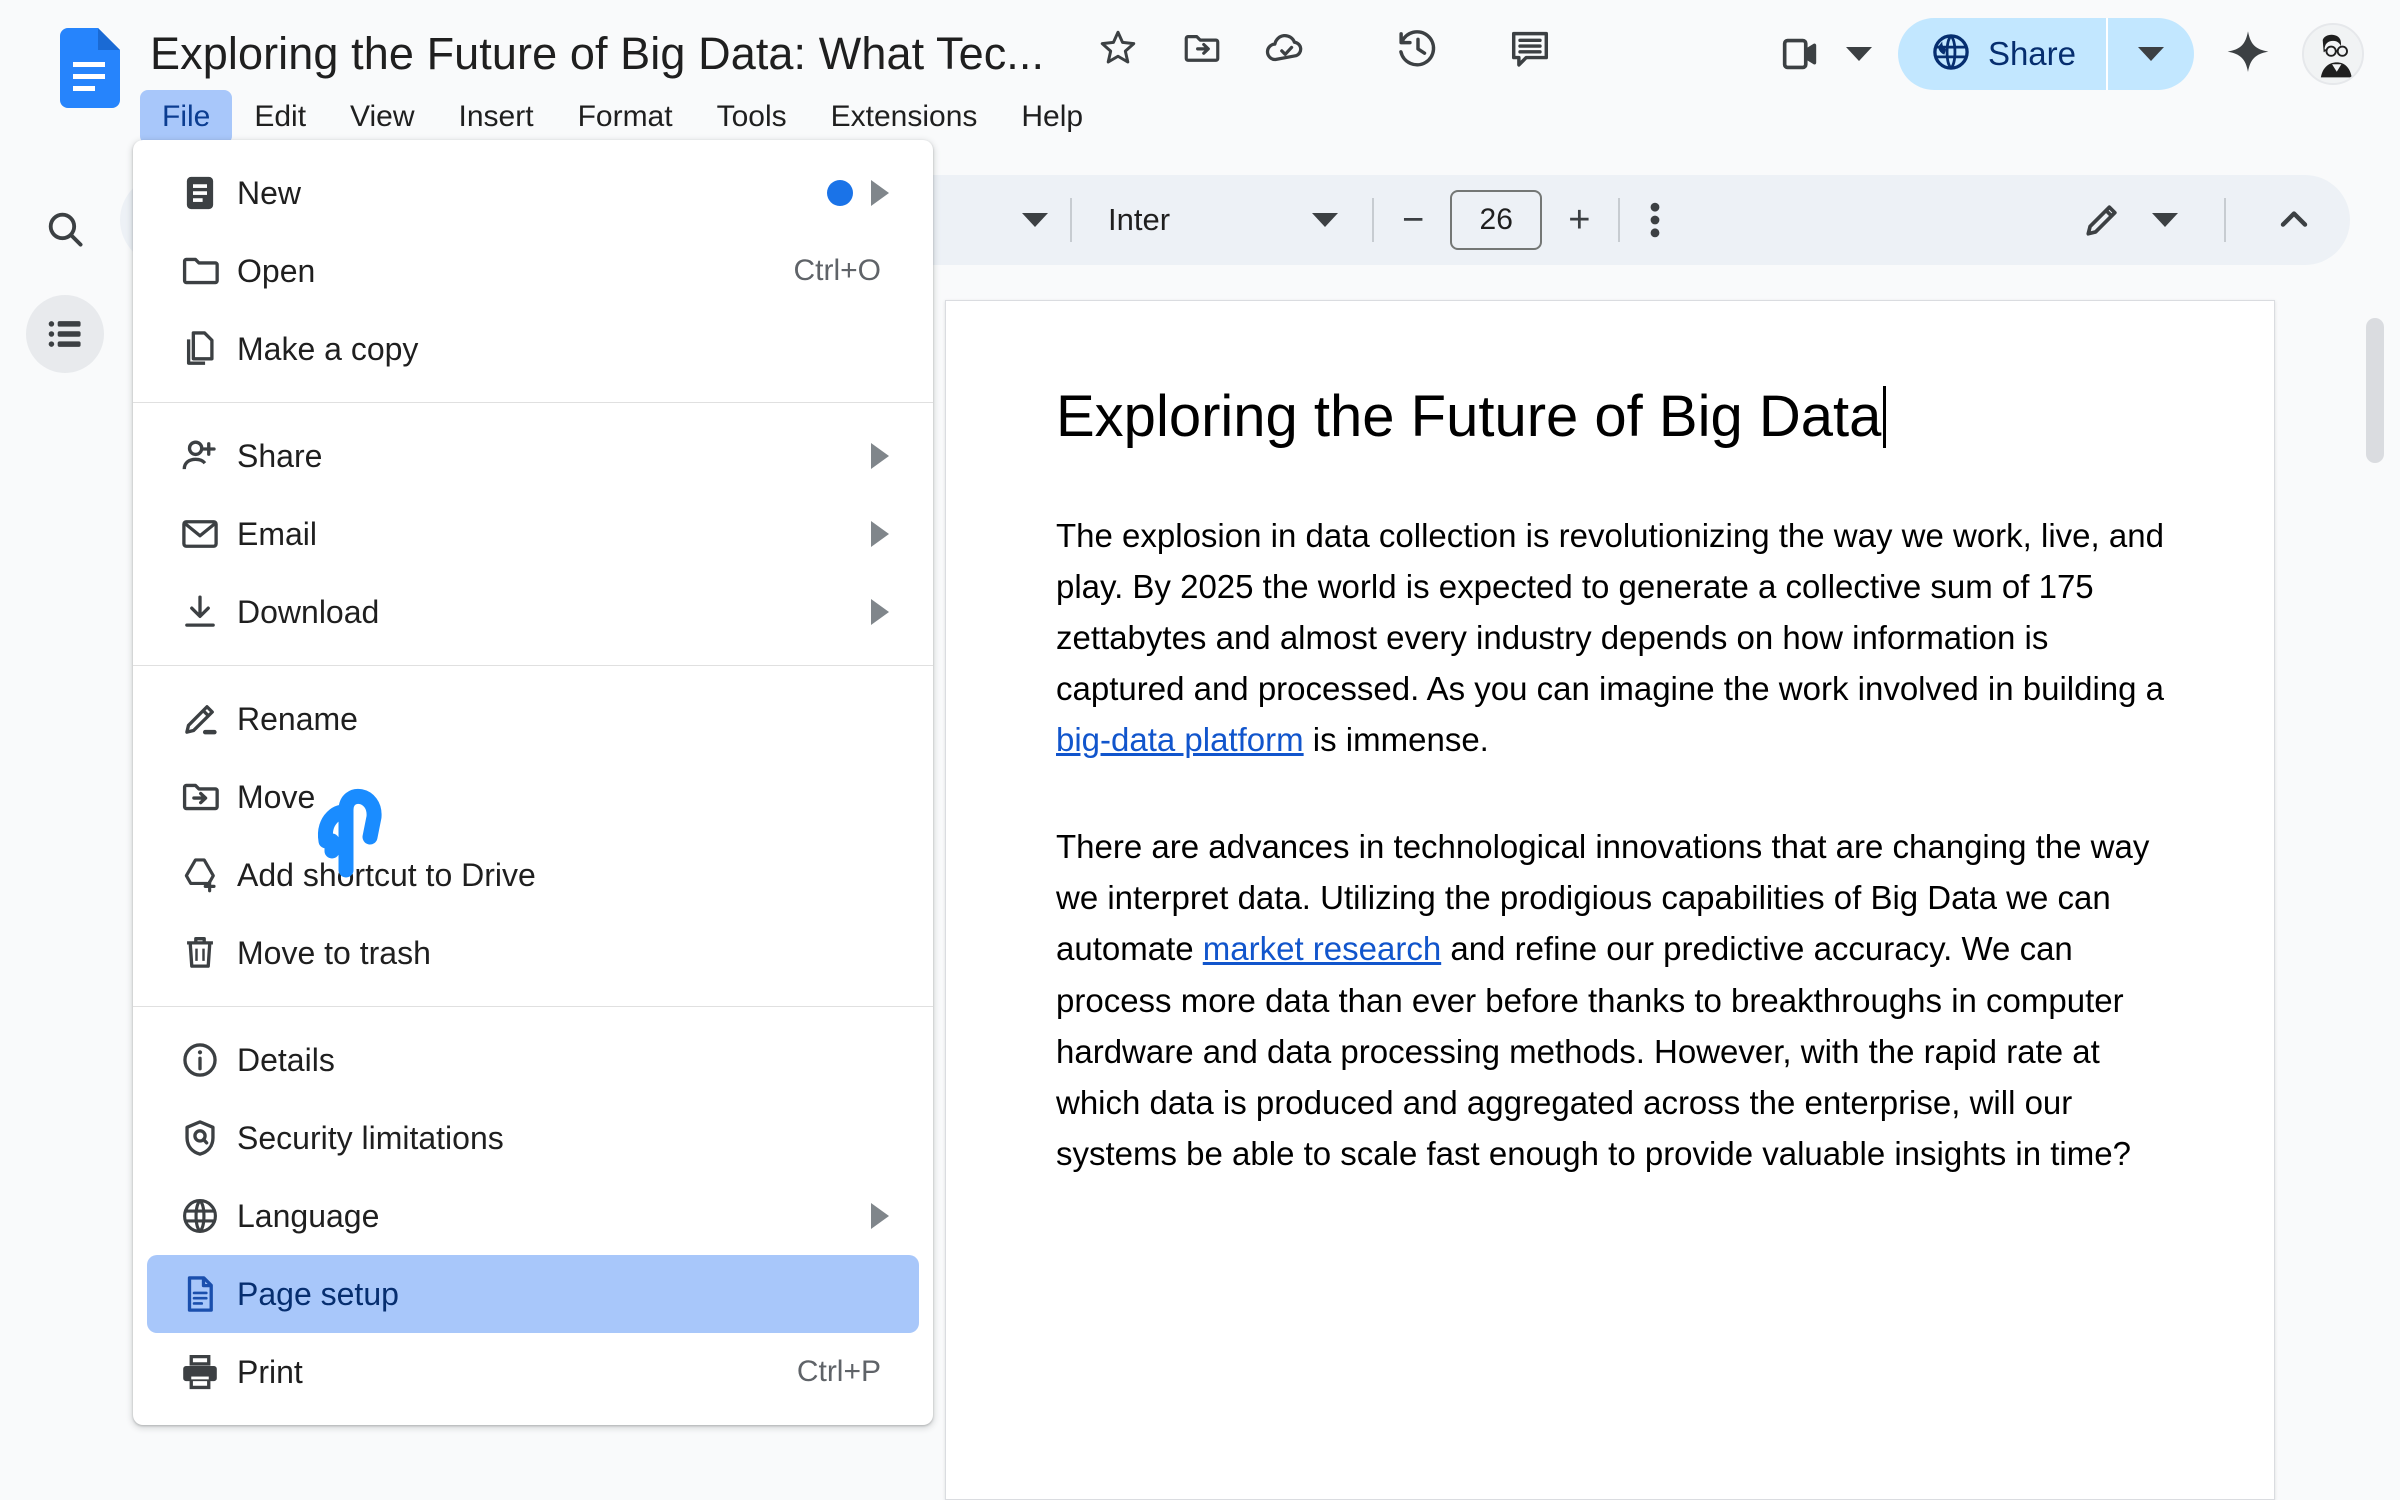 The image size is (2400, 1500). Describe the element at coordinates (533, 953) in the screenshot. I see `menu-item-move-to-trash: Move to trash` at that location.